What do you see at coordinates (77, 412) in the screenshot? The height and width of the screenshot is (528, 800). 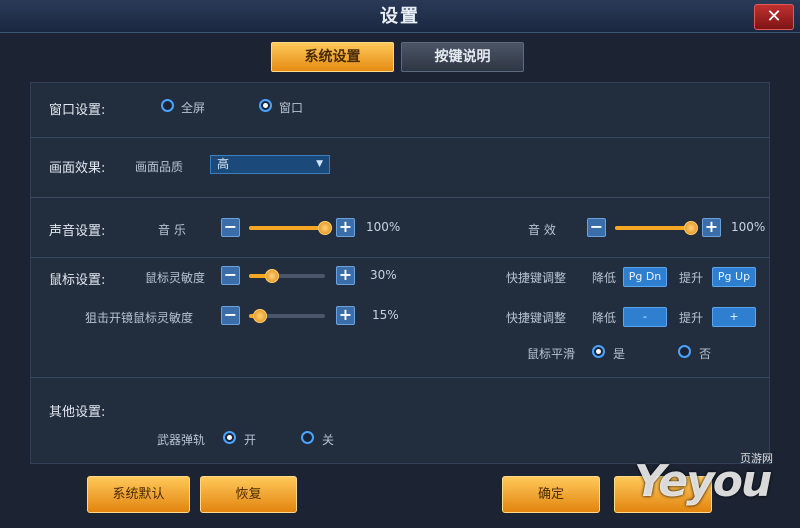 I see `other-label: 其他设置:` at bounding box center [77, 412].